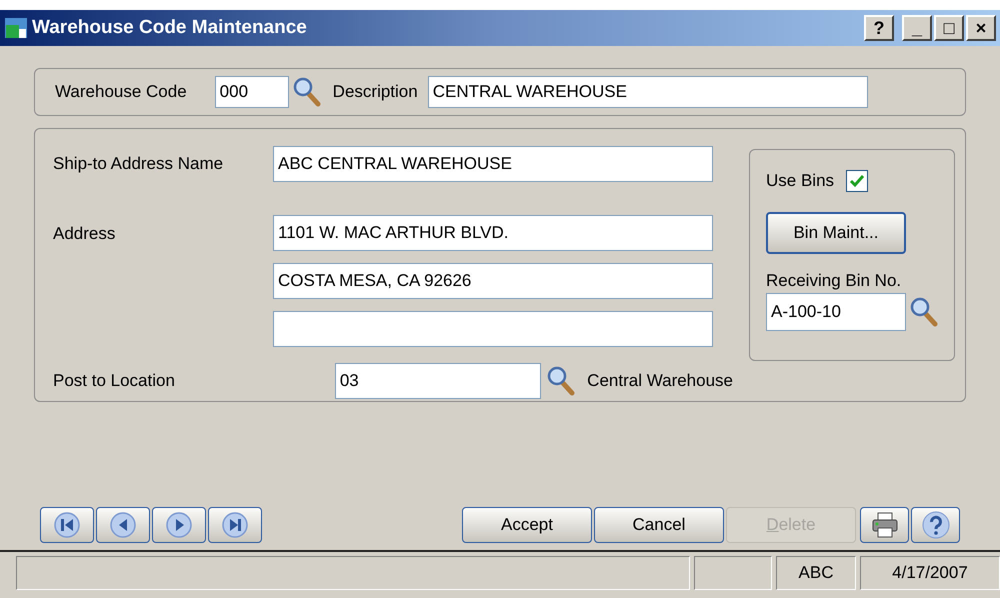 The image size is (1000, 598). Describe the element at coordinates (648, 92) in the screenshot. I see `description-field: CENTRAL WAREHOUSE` at that location.